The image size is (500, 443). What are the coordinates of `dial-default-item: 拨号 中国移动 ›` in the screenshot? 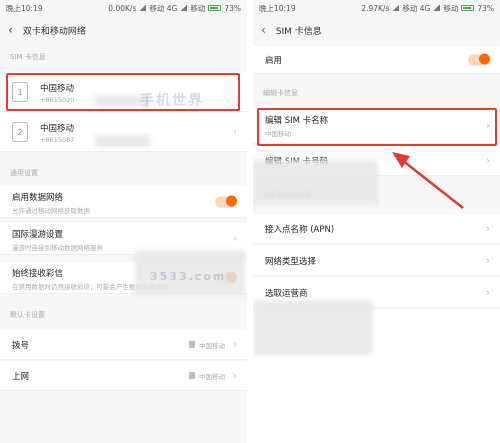 It's located at (123, 345).